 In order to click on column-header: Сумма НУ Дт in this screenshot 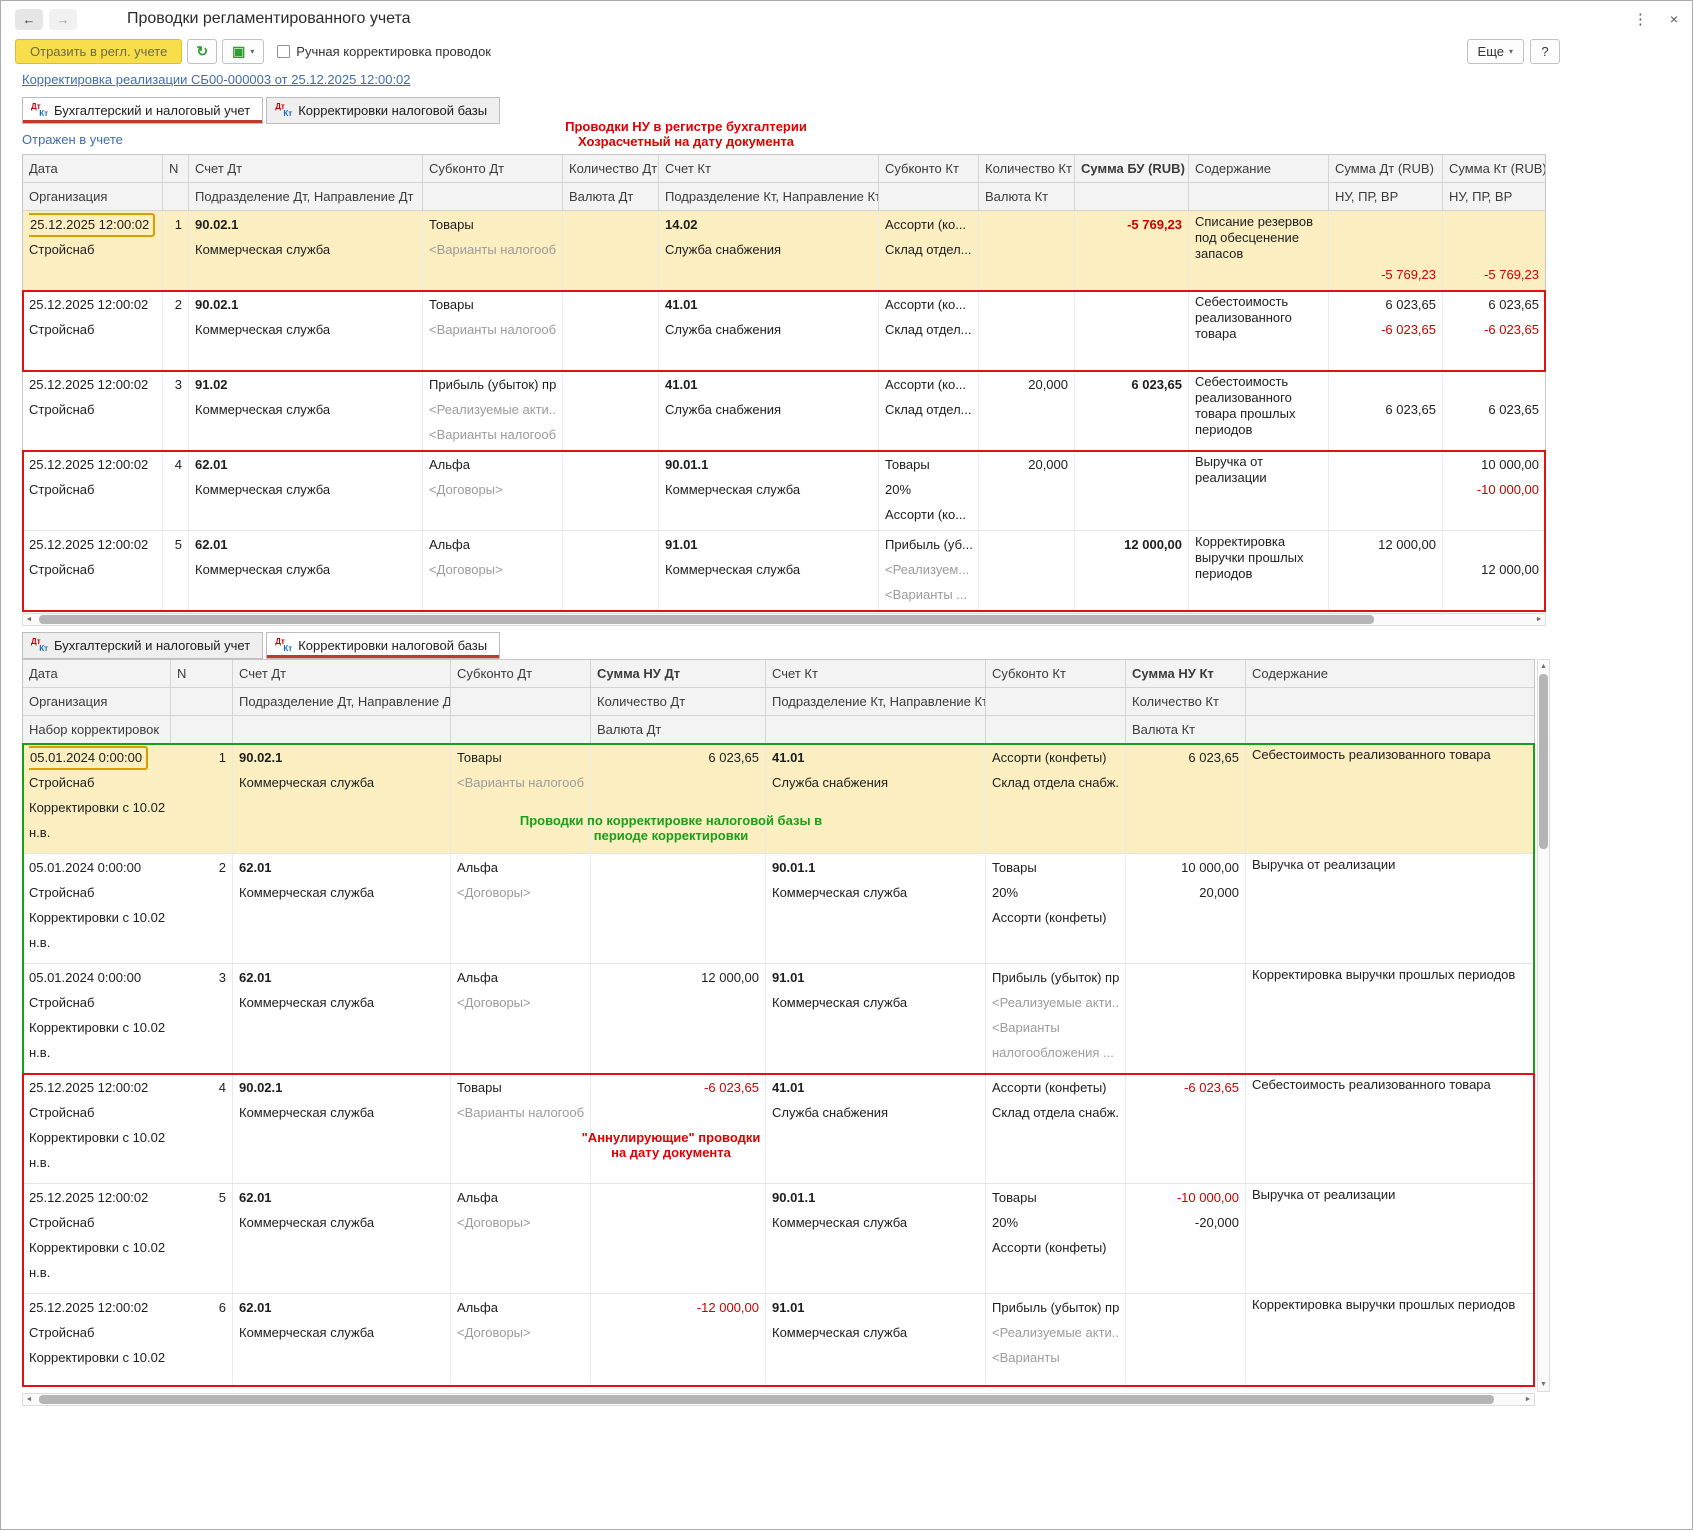, I will do `click(678, 673)`.